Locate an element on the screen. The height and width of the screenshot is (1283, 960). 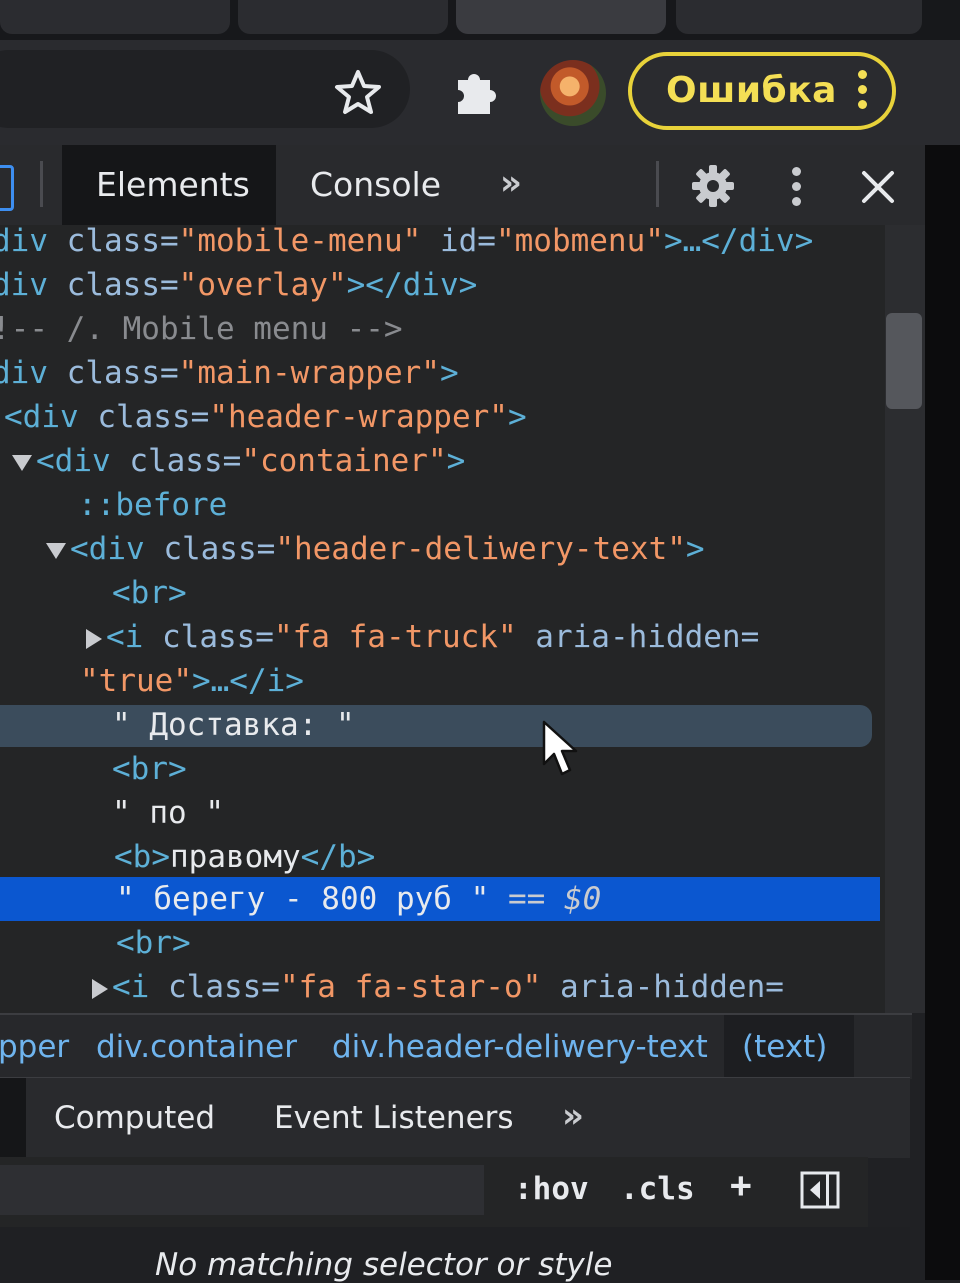
text-node: " Доставка: " is located at coordinates (233, 725).